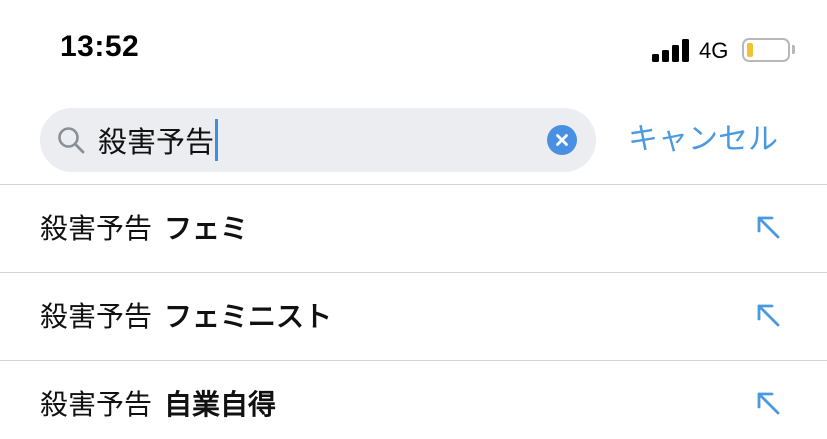  Describe the element at coordinates (248, 316) in the screenshot. I see `suggestion-completion: フェミニスト` at that location.